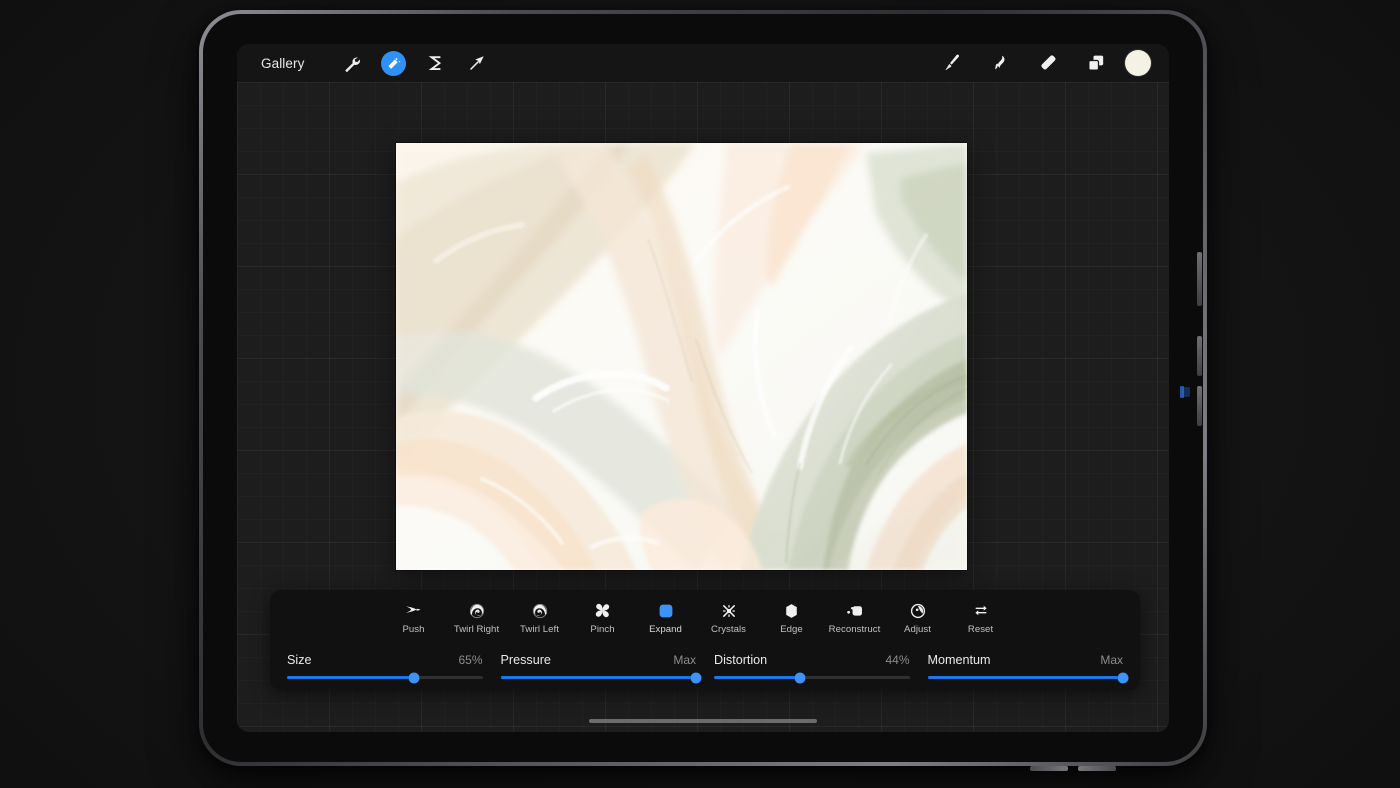  I want to click on liquify-mode-label: Expand, so click(665, 629).